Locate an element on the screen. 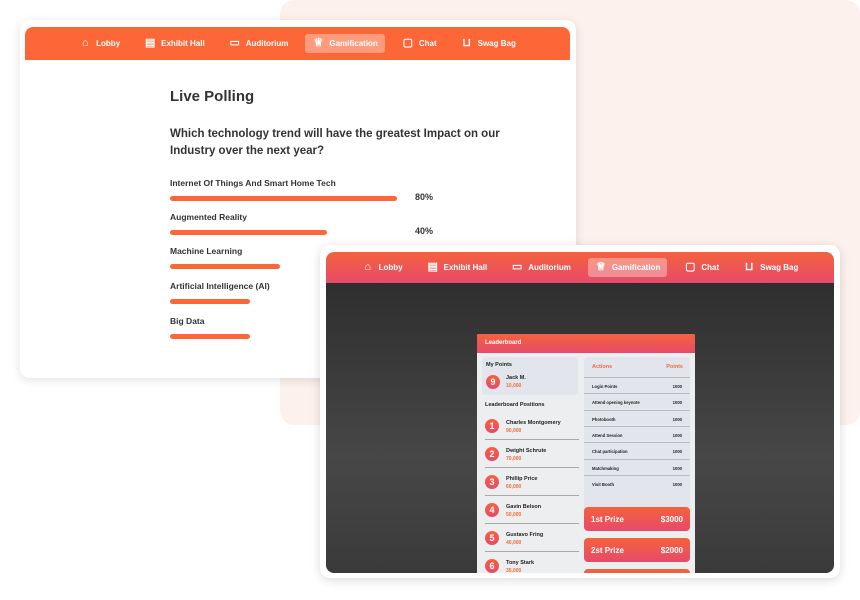 The width and height of the screenshot is (860, 600). prize-amount: $2000 is located at coordinates (671, 550).